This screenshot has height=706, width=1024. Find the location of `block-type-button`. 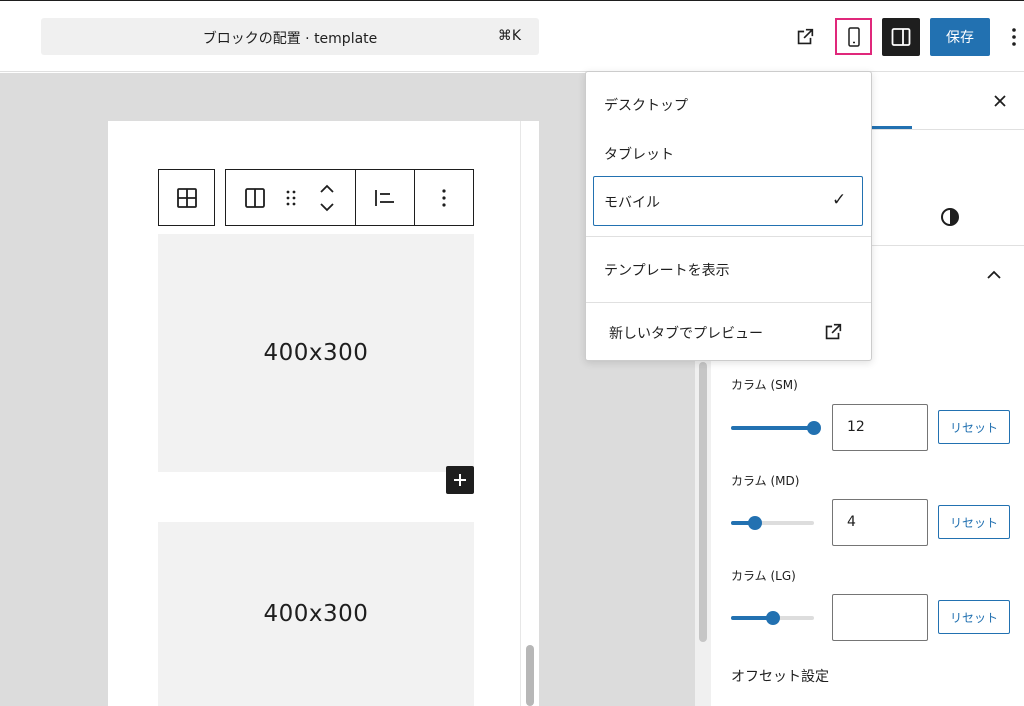

block-type-button is located at coordinates (255, 197).